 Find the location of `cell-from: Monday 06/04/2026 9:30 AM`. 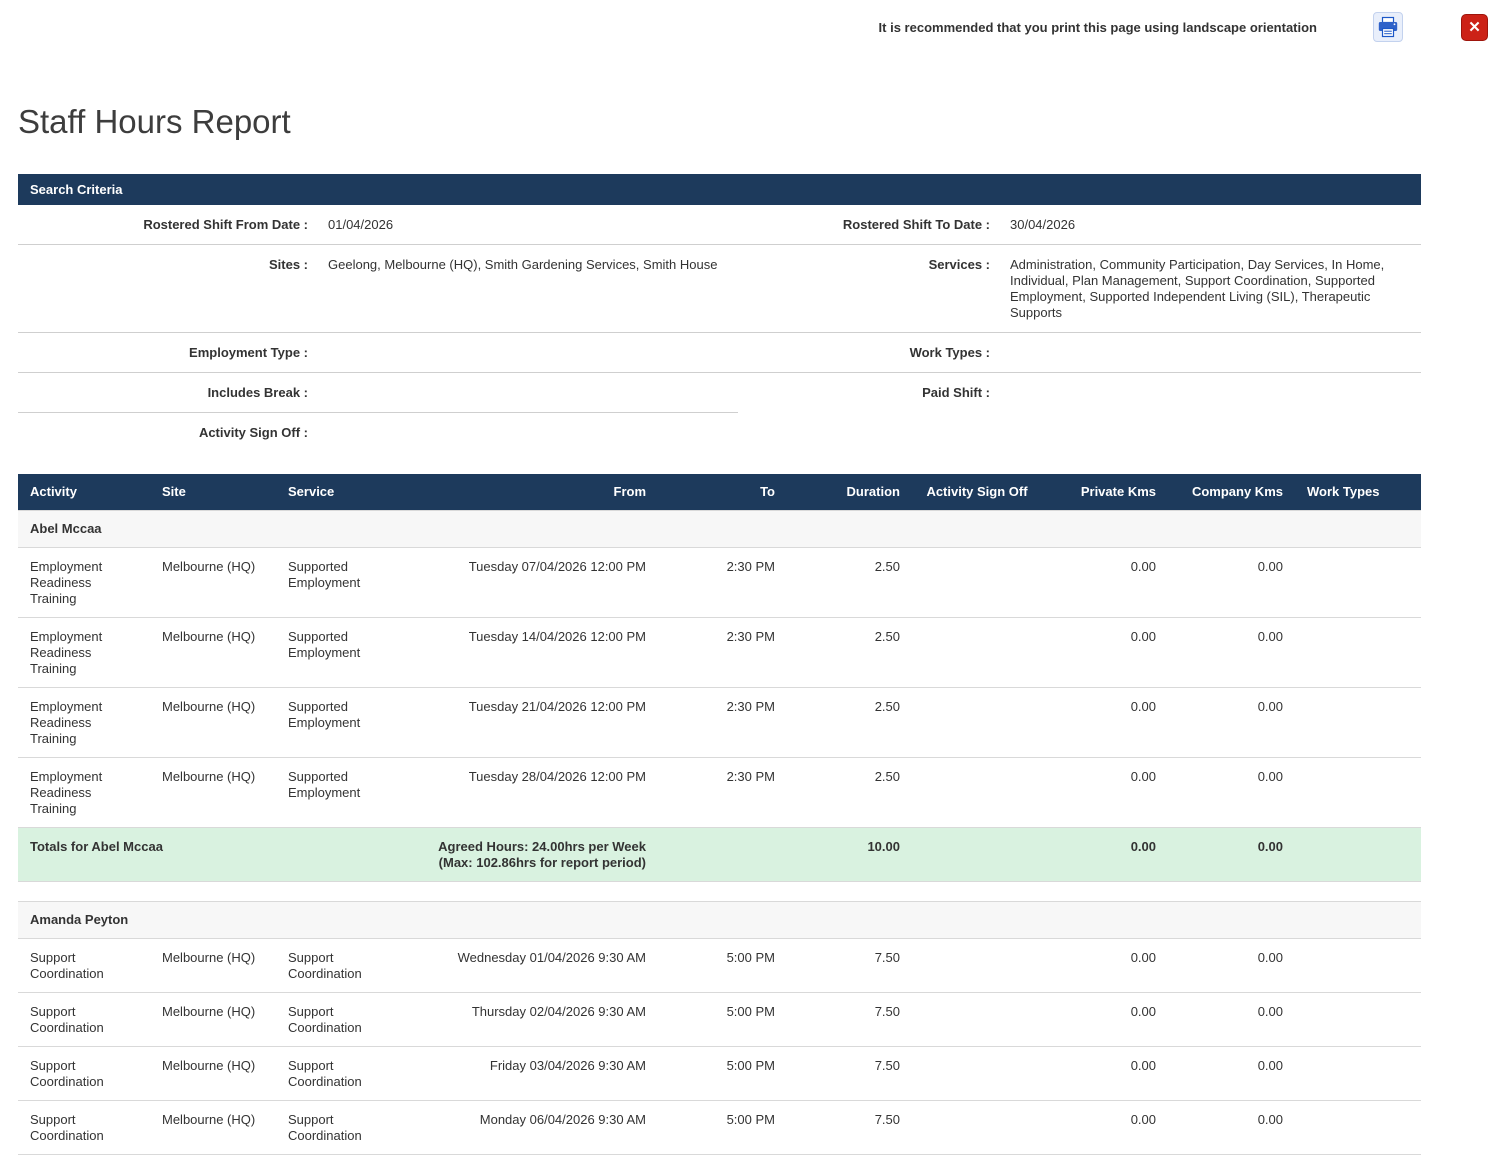

cell-from: Monday 06/04/2026 9:30 AM is located at coordinates (534, 1127).